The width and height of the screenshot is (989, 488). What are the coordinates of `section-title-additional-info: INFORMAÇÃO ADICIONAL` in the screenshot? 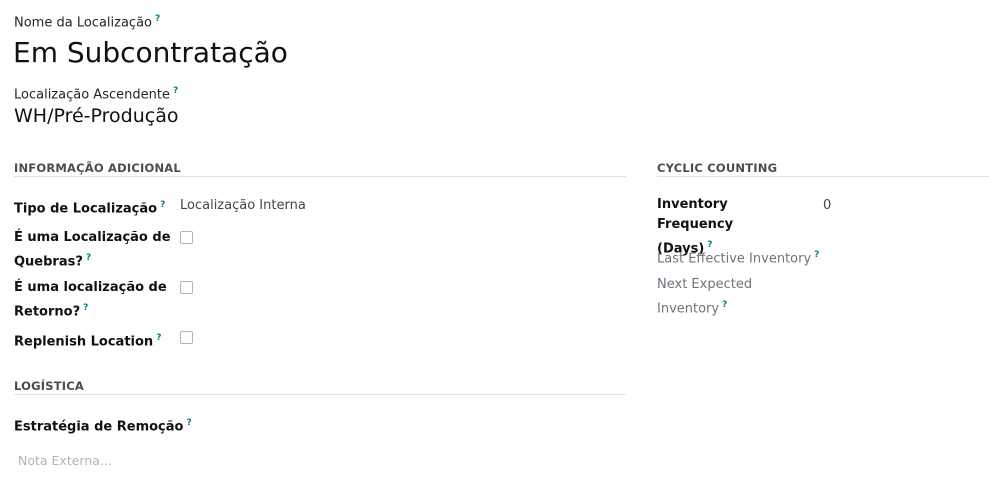 It's located at (97, 168).